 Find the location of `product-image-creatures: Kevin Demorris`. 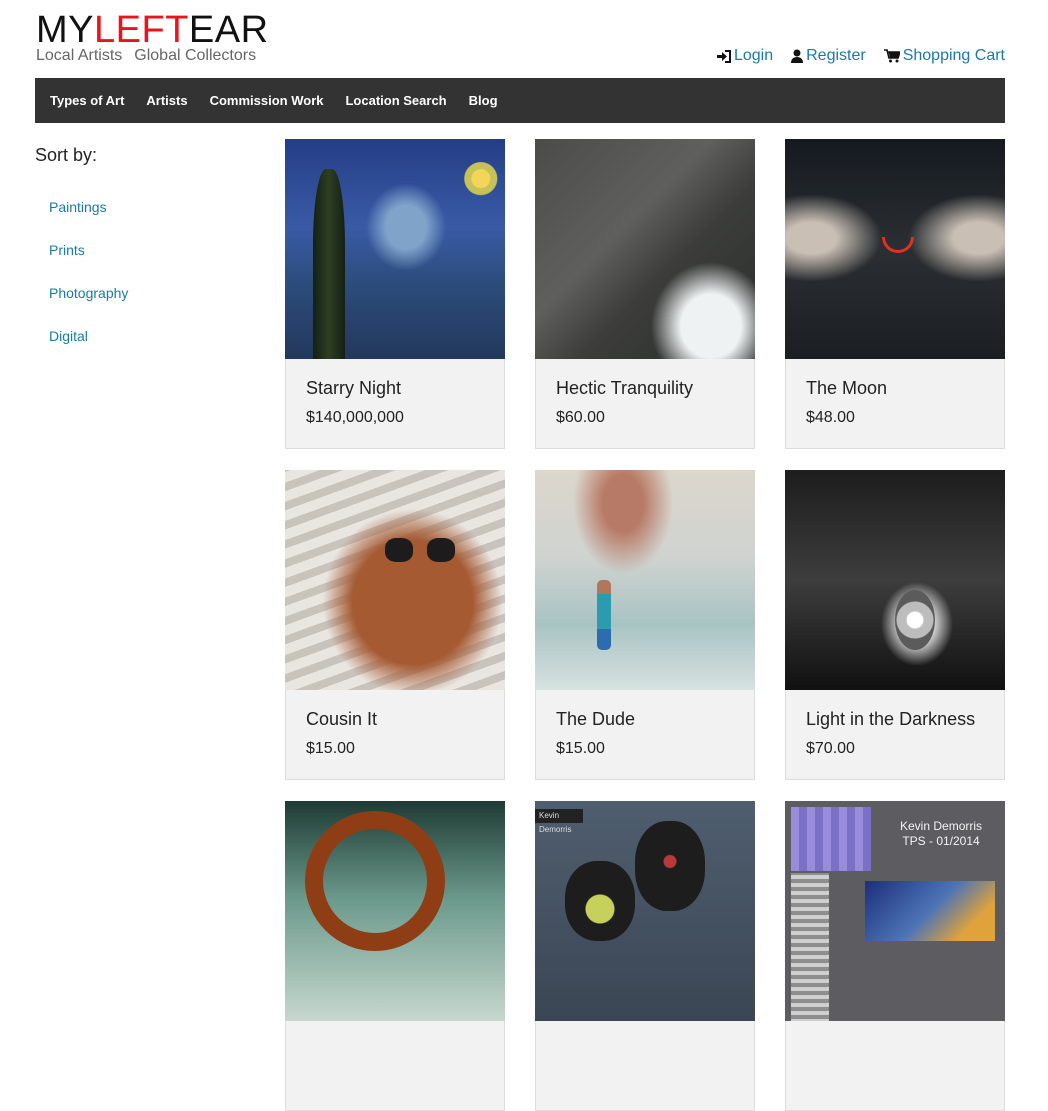

product-image-creatures: Kevin Demorris is located at coordinates (645, 911).